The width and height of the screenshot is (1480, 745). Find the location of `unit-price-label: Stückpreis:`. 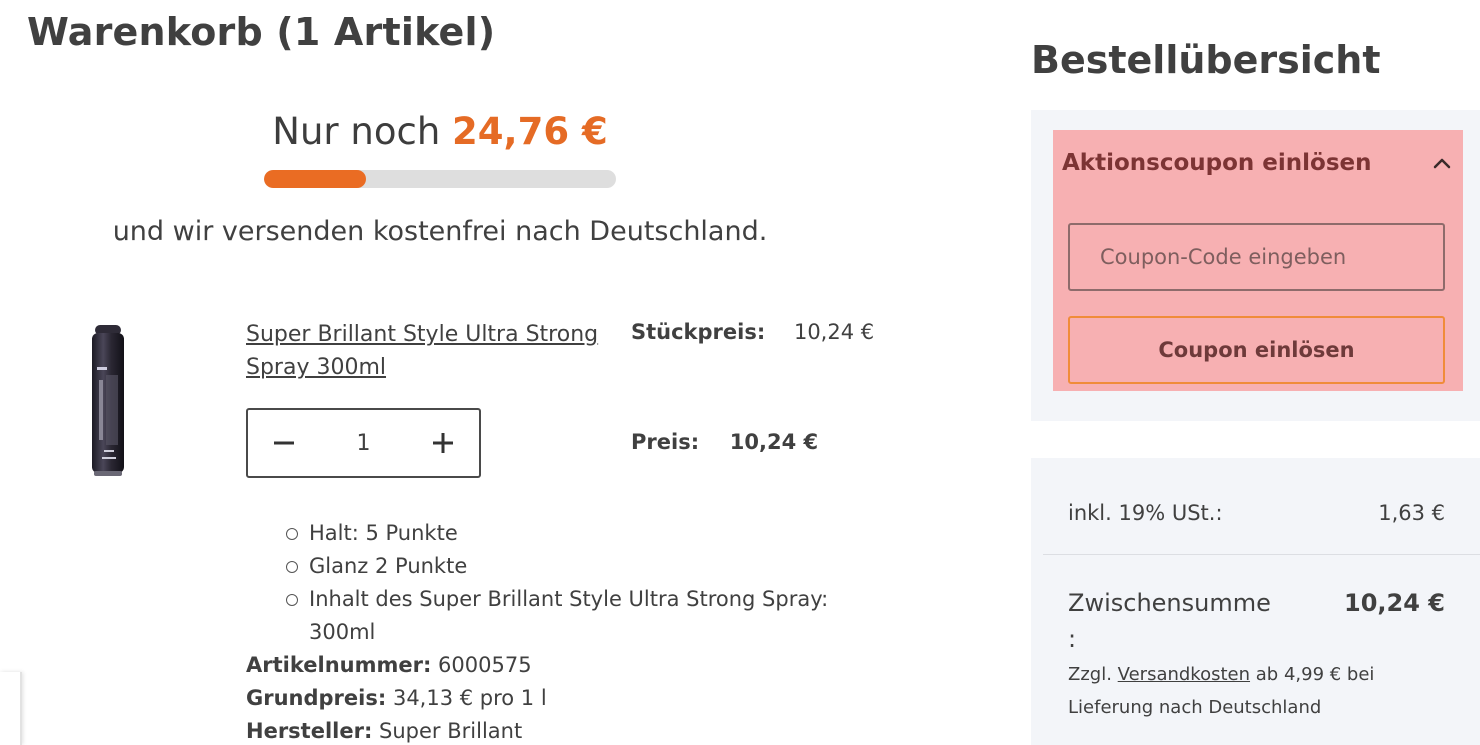

unit-price-label: Stückpreis: is located at coordinates (698, 332).